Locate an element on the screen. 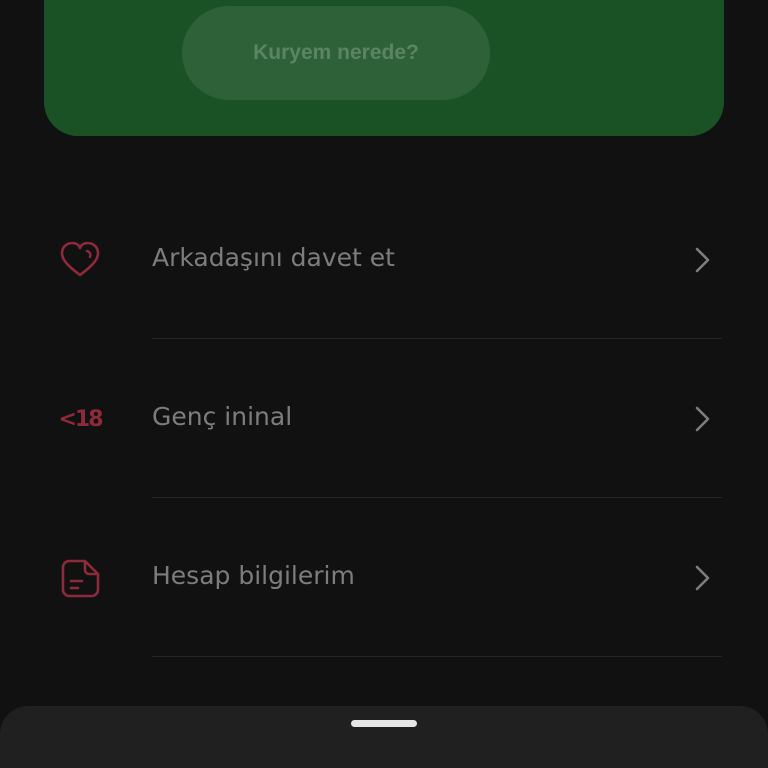  where-is-my-courier-button: Kuryem nerede? is located at coordinates (336, 53).